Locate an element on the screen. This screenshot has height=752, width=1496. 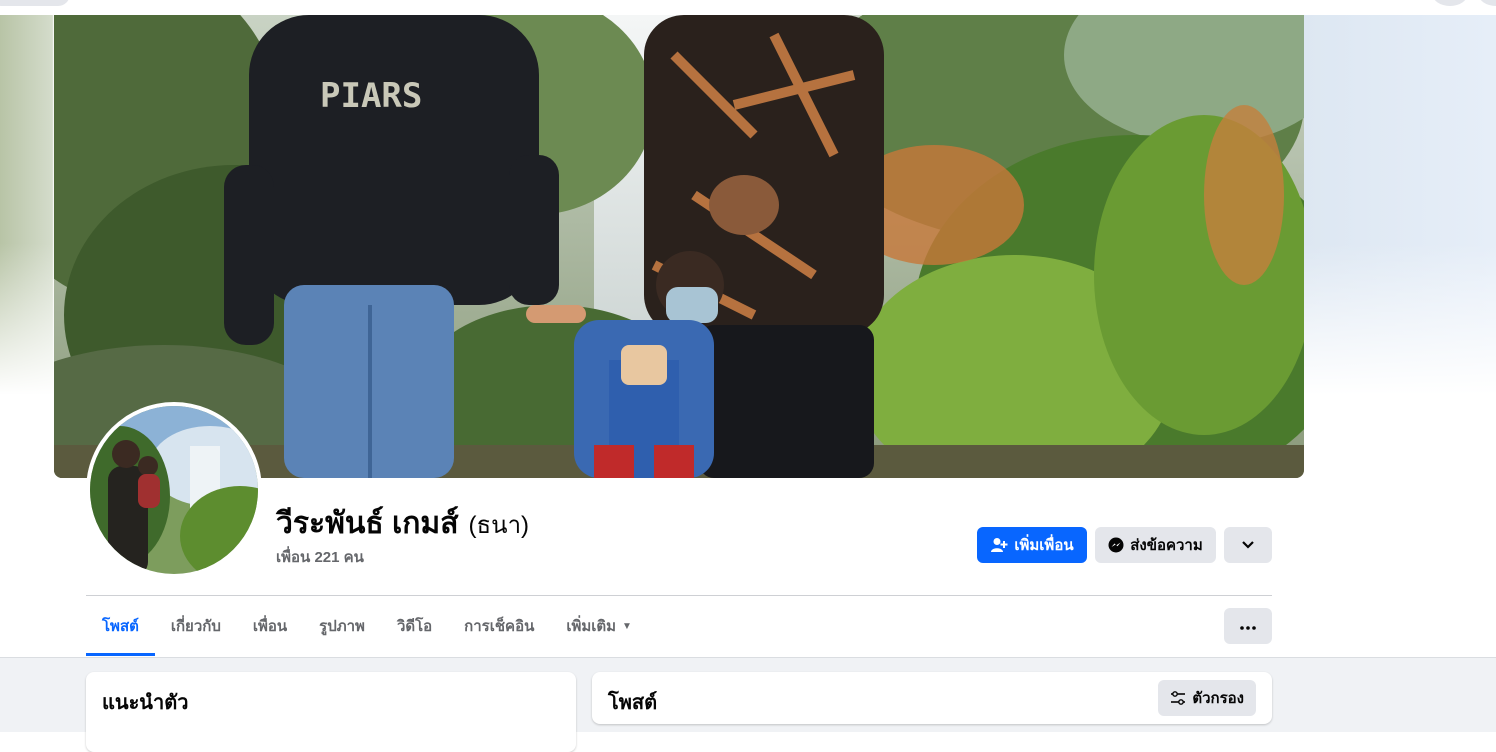
posts-title: โพสต์ is located at coordinates (633, 703).